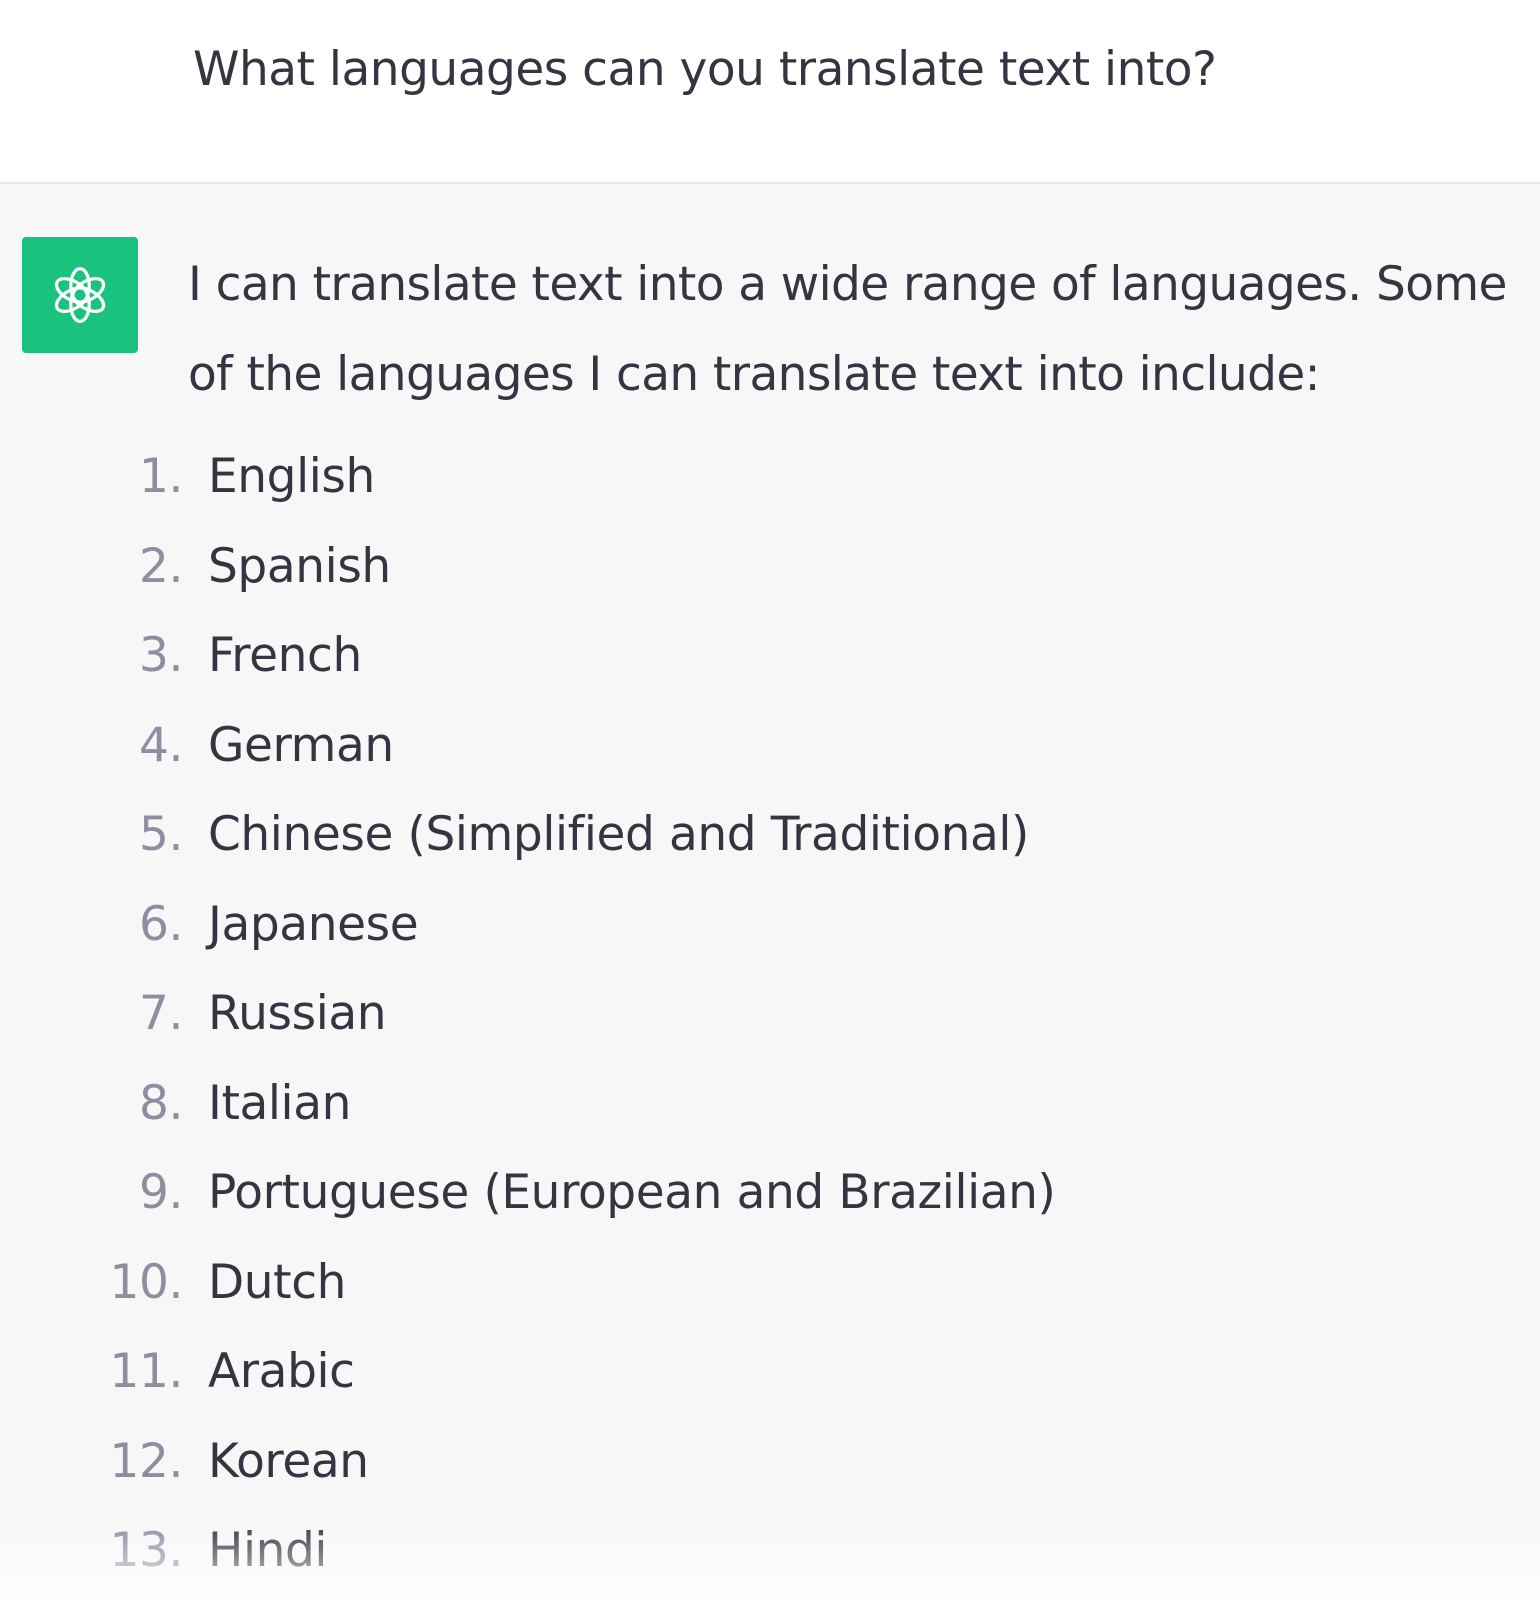  Describe the element at coordinates (160, 745) in the screenshot. I see `list-item-number: 4.` at that location.